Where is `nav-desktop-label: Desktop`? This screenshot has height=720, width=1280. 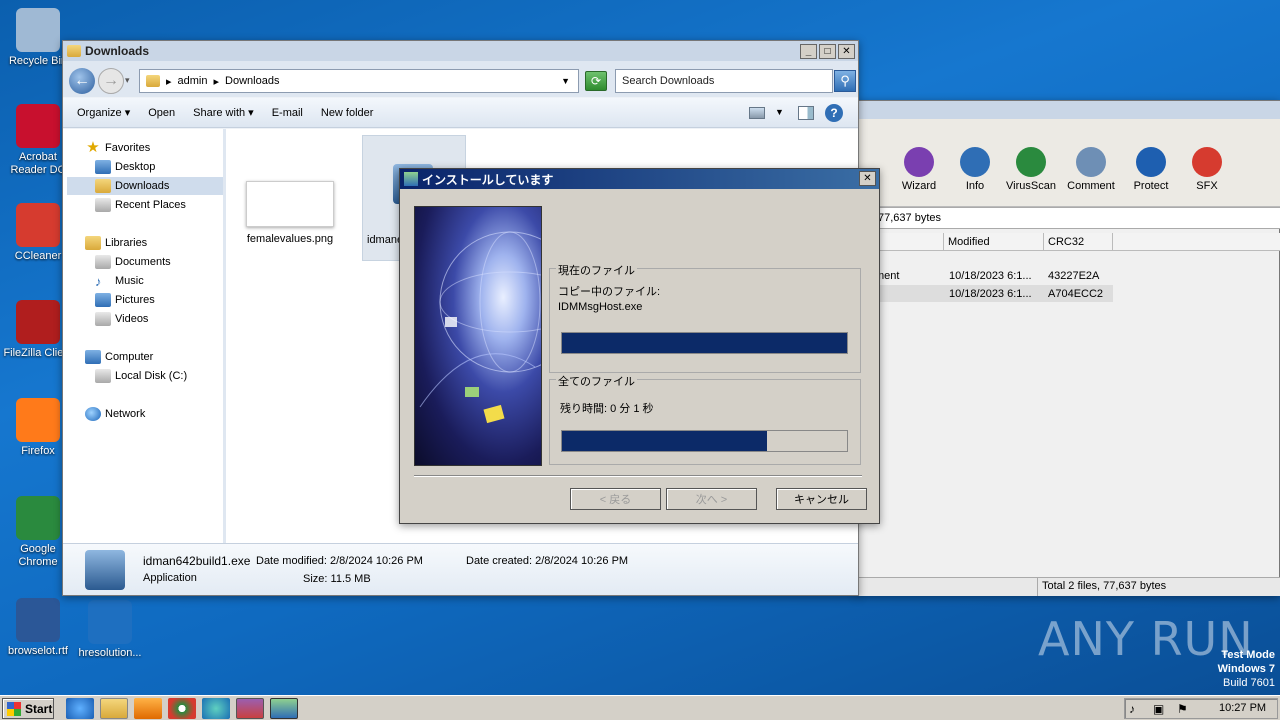 nav-desktop-label: Desktop is located at coordinates (135, 167).